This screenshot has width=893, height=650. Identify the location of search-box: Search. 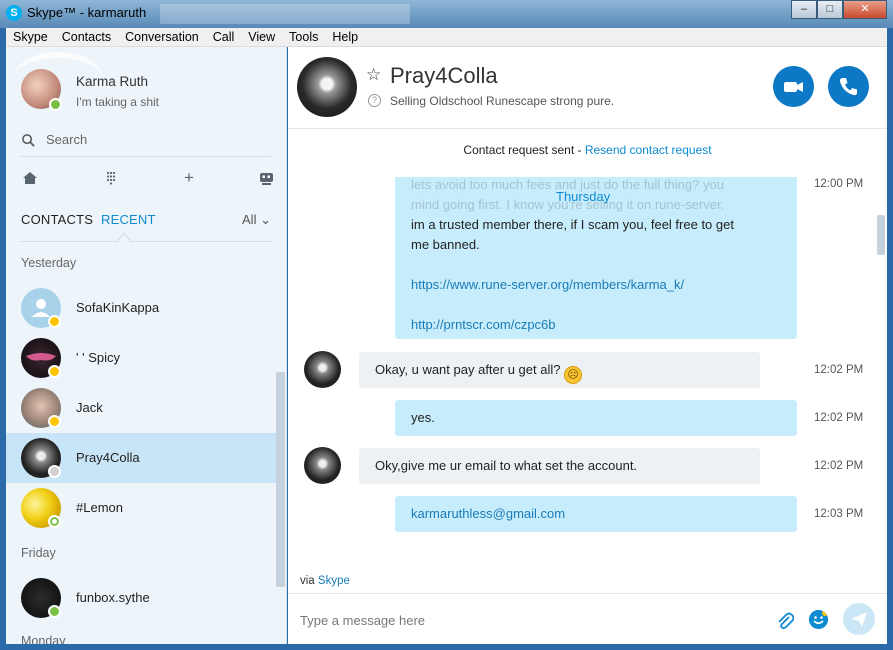
(146, 142).